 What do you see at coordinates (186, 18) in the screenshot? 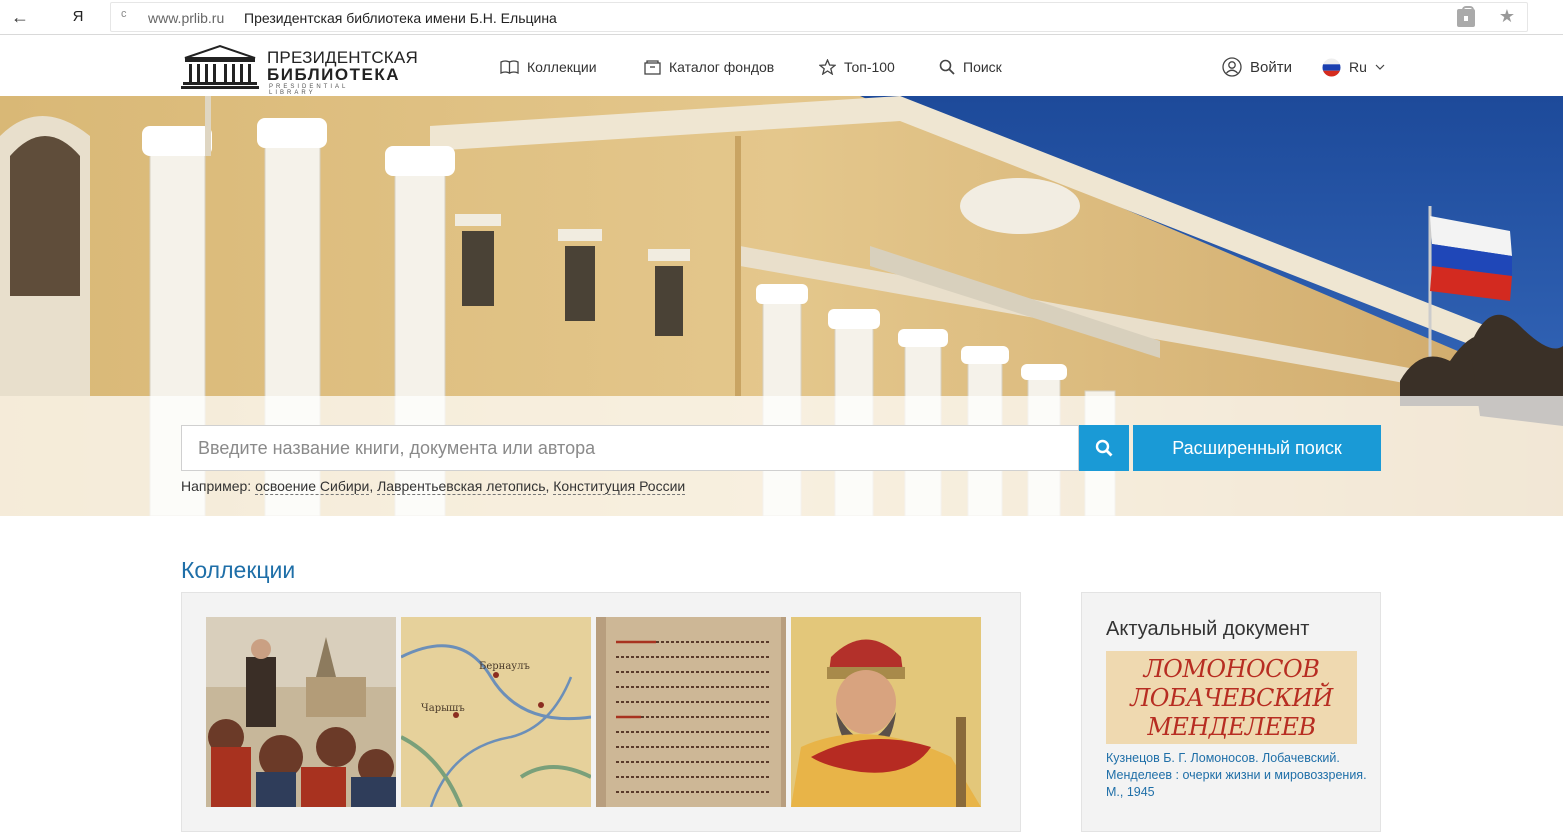
I see `url-domain: www.prlib.ru` at bounding box center [186, 18].